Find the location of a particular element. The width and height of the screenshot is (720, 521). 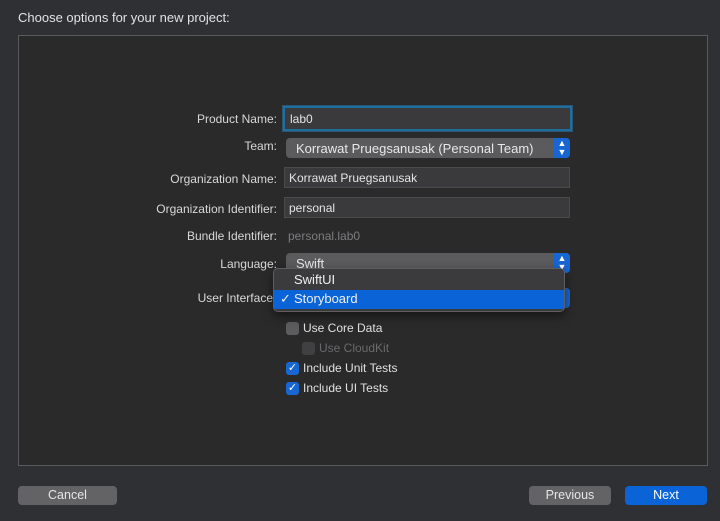

user-interface-menu: SwiftUI ✓ Storyboard is located at coordinates (419, 290).